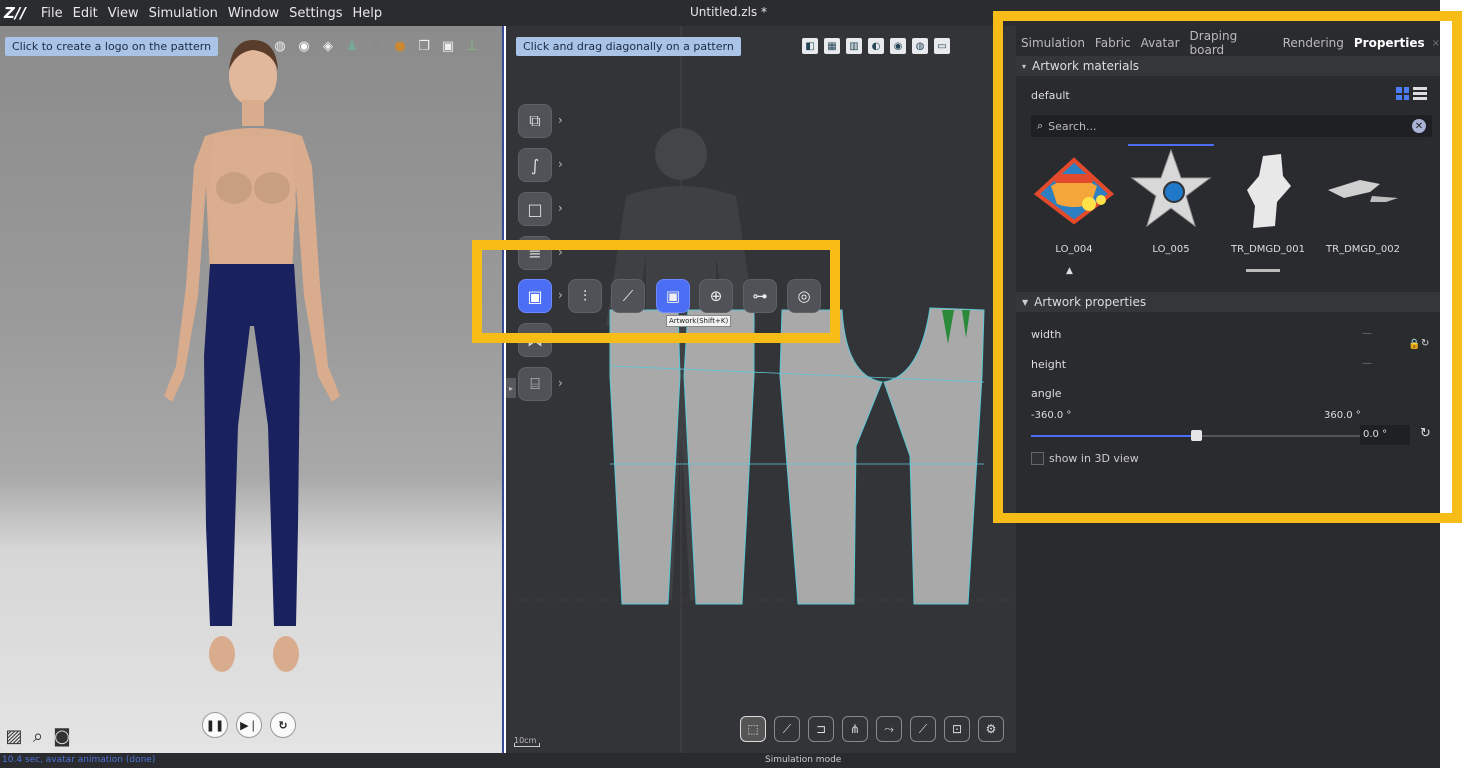  What do you see at coordinates (62, 736) in the screenshot?
I see `camera-icon: ◙` at bounding box center [62, 736].